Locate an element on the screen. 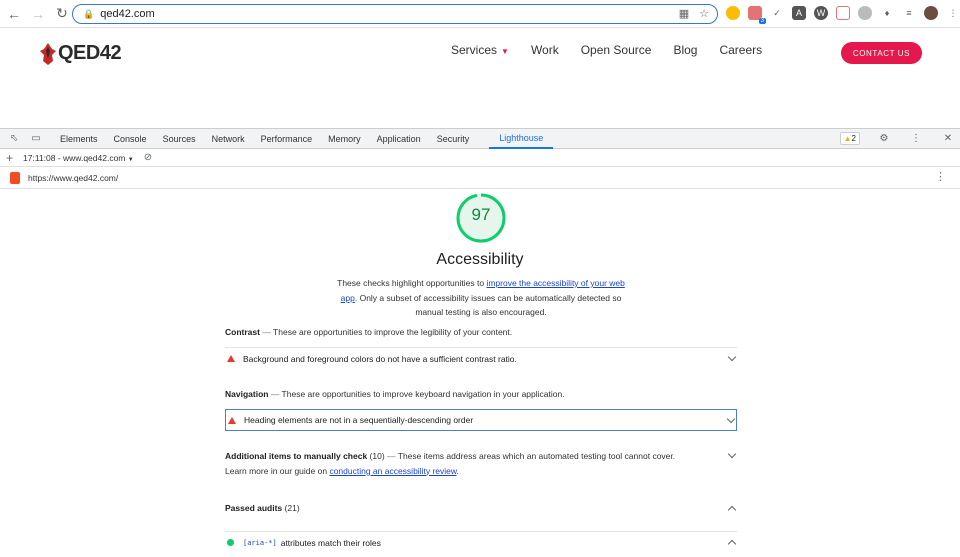  reading-list-icon: ≡ is located at coordinates (909, 13).